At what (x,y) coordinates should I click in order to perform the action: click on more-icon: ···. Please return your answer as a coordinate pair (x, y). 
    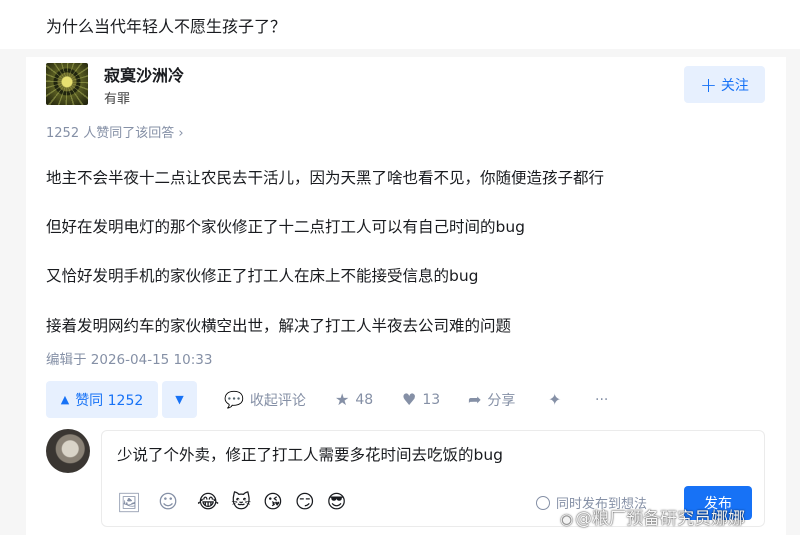
    Looking at the image, I should click on (602, 399).